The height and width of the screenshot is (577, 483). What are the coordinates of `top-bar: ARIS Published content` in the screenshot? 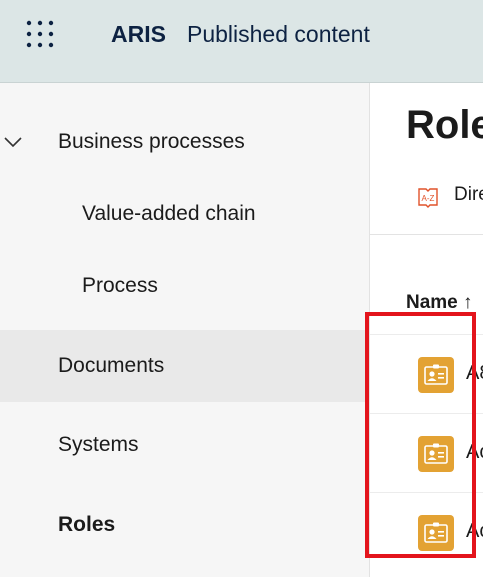 It's located at (241, 41).